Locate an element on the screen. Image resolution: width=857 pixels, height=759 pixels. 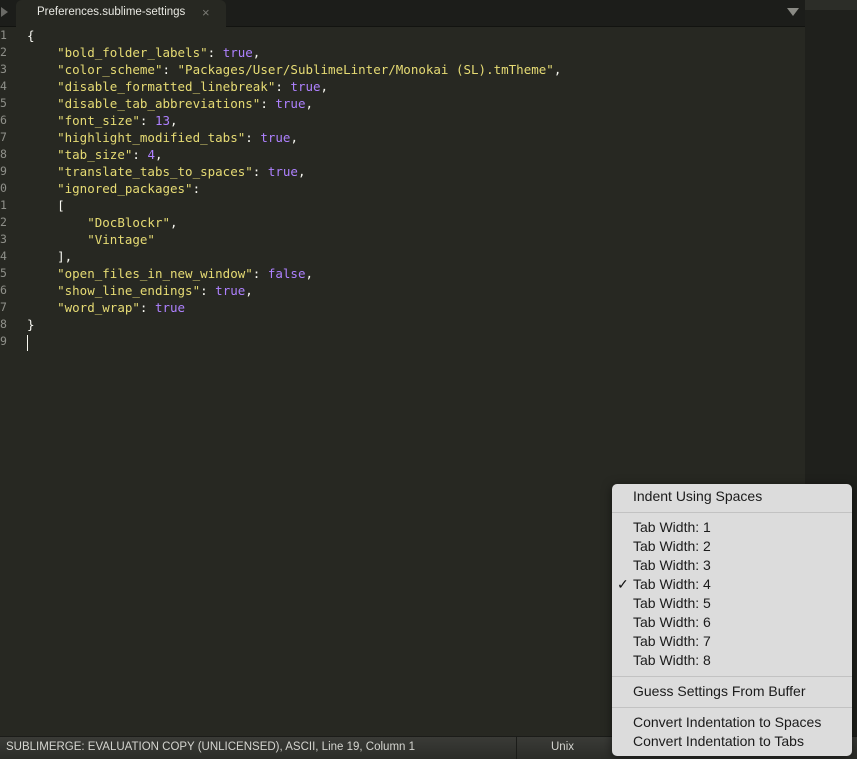
line-number: 0 is located at coordinates (3, 188).